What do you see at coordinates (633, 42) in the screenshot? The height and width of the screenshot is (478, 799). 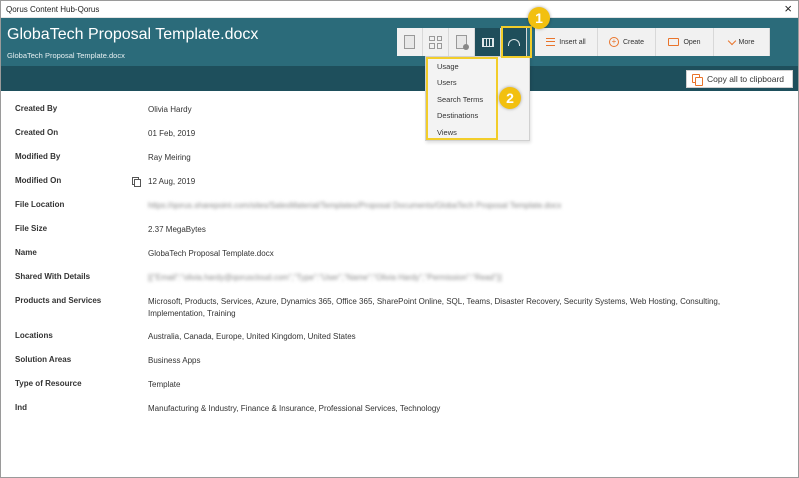 I see `create-label: Create` at bounding box center [633, 42].